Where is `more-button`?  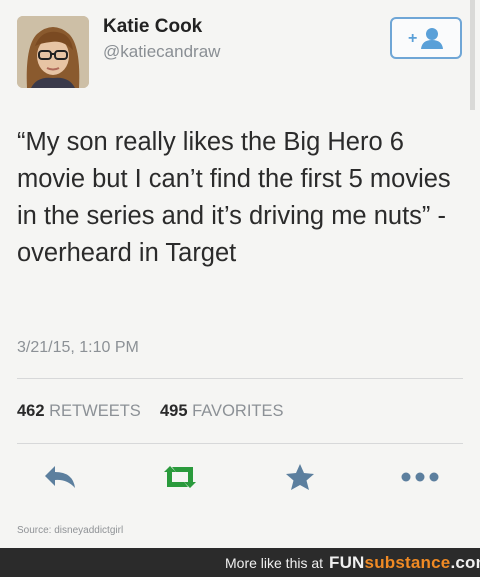
more-button is located at coordinates (420, 477).